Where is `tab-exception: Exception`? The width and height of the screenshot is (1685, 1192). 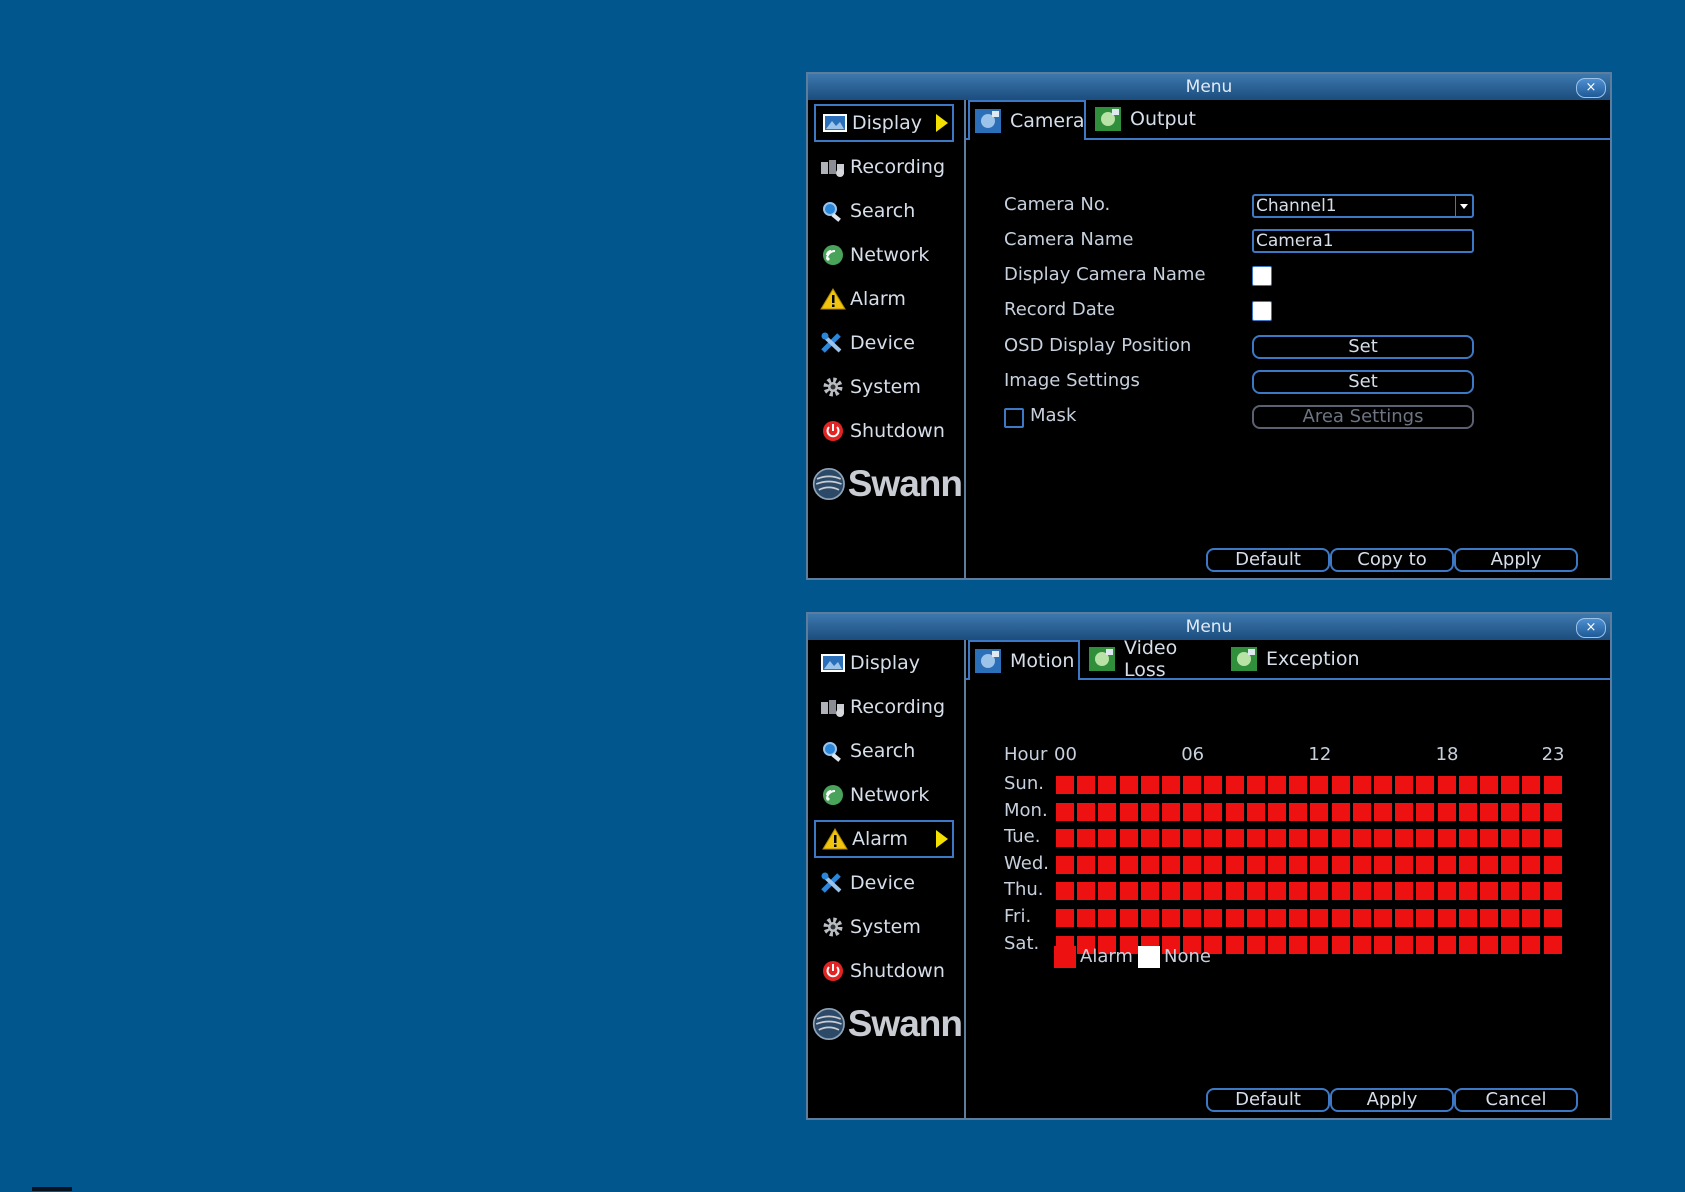 tab-exception: Exception is located at coordinates (1296, 659).